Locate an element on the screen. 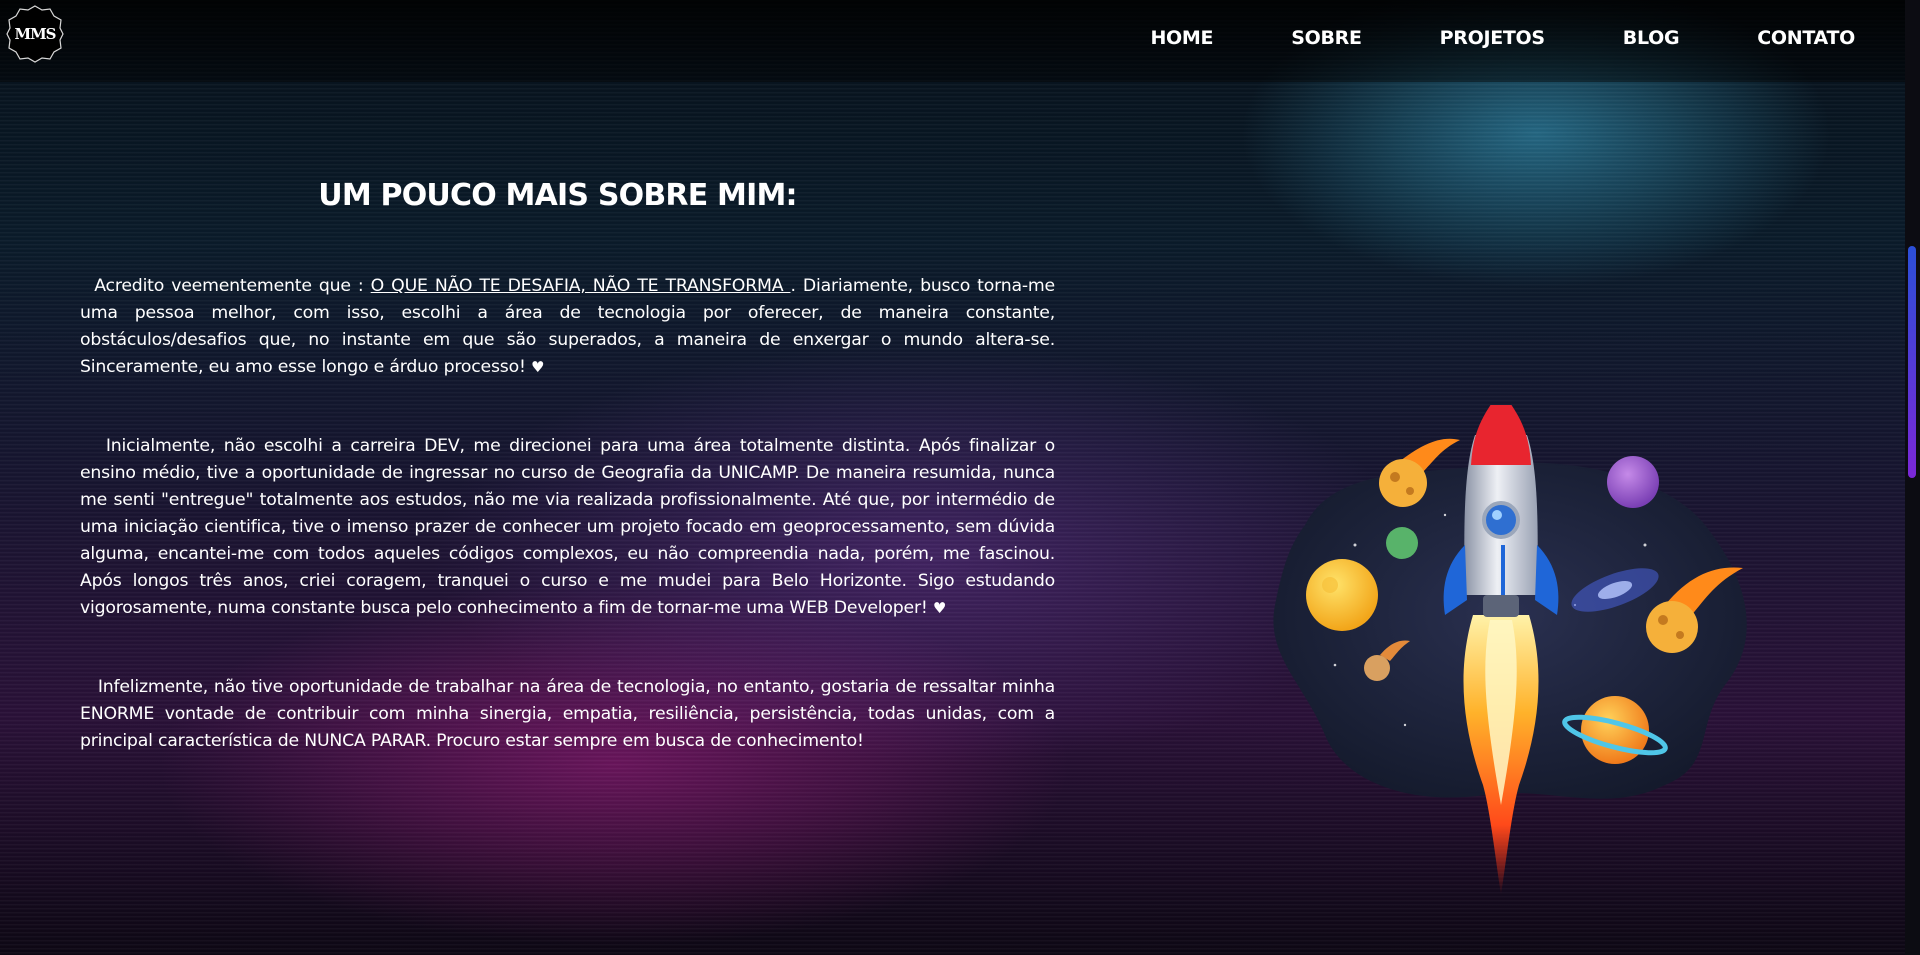  vertical-scrollbar is located at coordinates (1912, 477).